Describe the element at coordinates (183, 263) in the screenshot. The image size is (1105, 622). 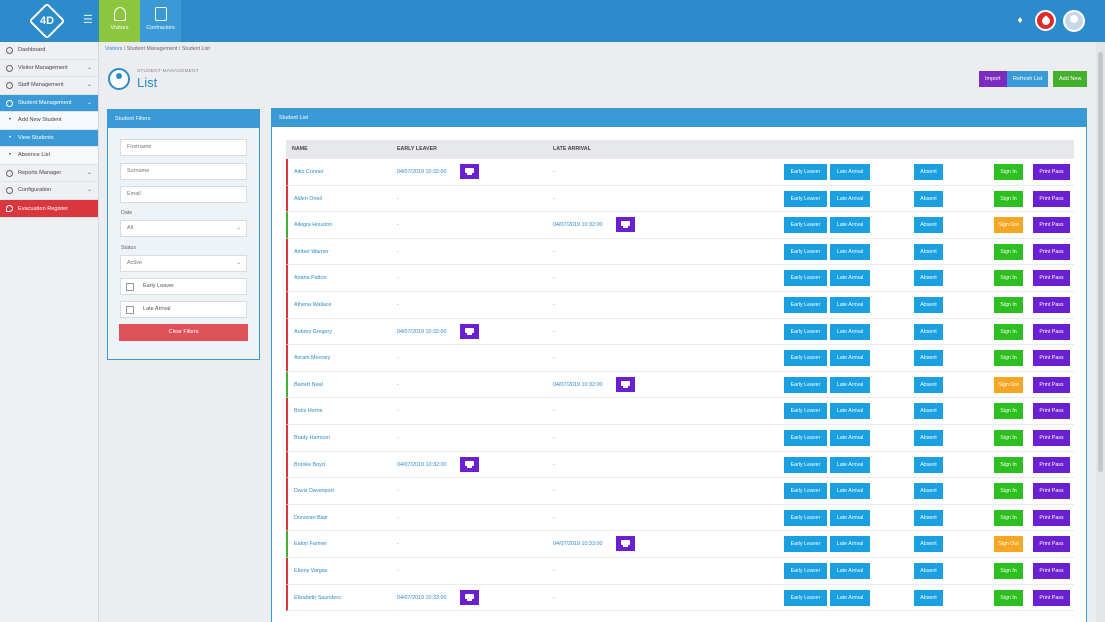
I see `status-select: Active ⌄` at that location.